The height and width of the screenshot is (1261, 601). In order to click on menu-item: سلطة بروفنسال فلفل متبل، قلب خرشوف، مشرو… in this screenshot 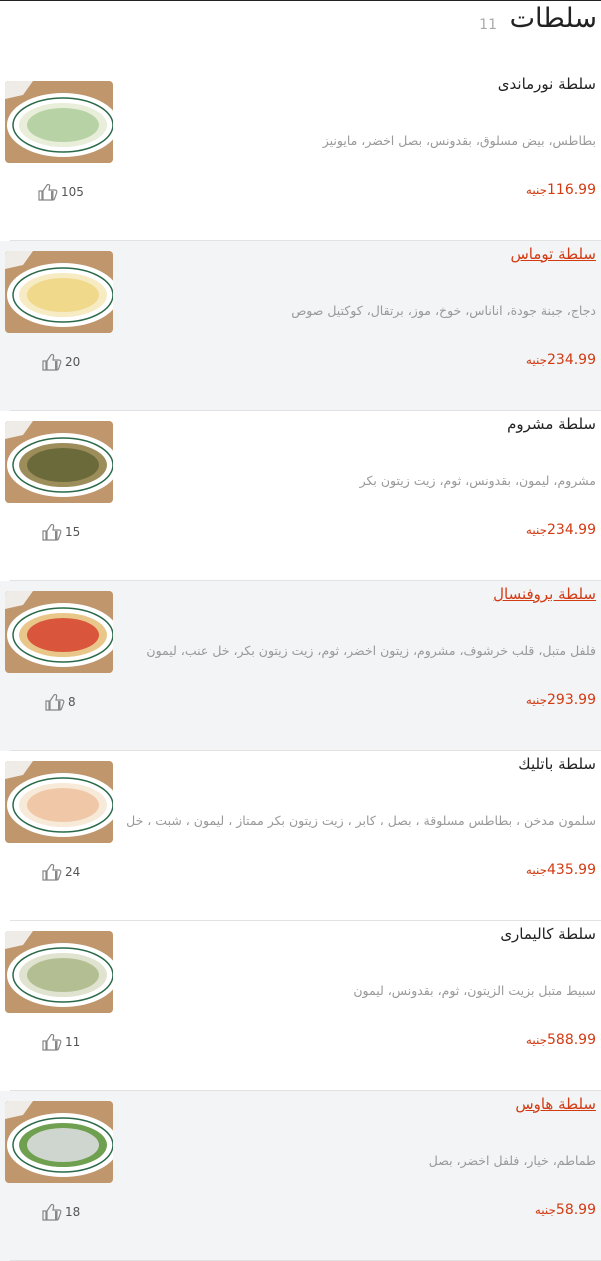, I will do `click(300, 666)`.